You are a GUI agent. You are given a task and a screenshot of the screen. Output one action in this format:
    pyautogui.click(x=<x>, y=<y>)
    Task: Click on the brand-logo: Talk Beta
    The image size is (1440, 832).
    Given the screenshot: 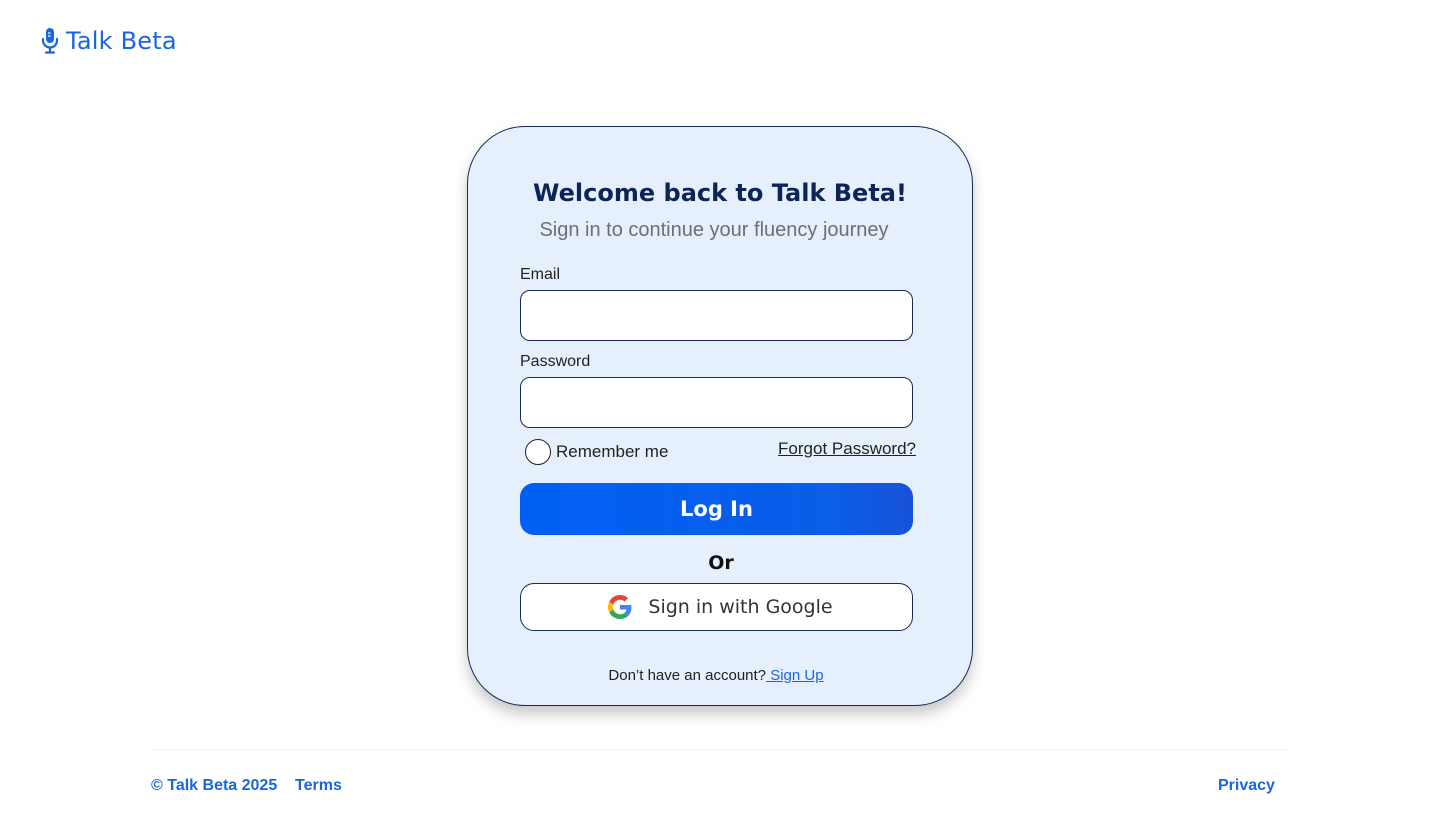 What is the action you would take?
    pyautogui.click(x=108, y=41)
    